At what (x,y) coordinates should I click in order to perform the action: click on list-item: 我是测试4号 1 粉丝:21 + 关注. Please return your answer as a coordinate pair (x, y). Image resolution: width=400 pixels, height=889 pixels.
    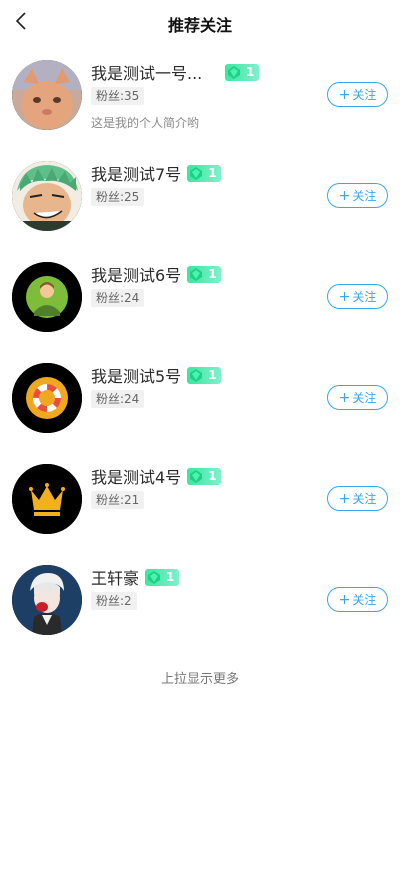
    Looking at the image, I should click on (200, 498).